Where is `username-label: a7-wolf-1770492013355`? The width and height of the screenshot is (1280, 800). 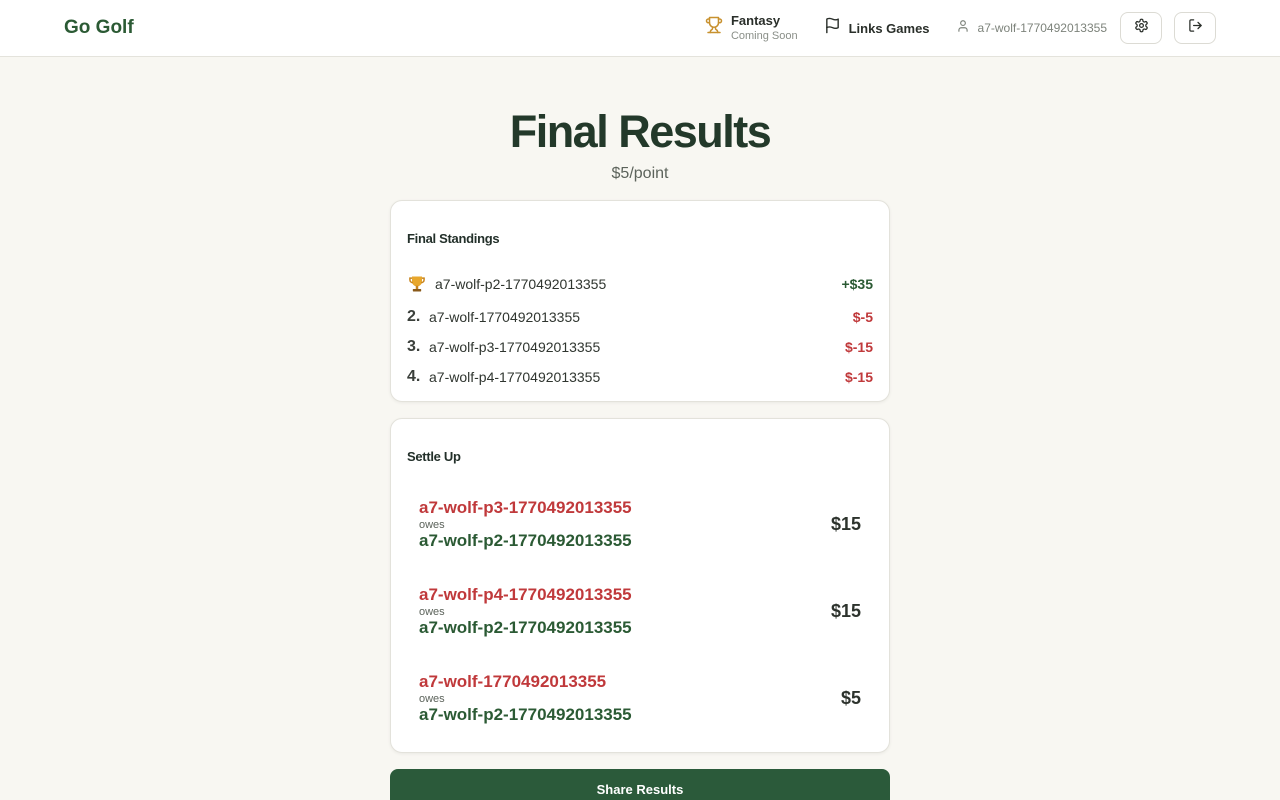
username-label: a7-wolf-1770492013355 is located at coordinates (1042, 28).